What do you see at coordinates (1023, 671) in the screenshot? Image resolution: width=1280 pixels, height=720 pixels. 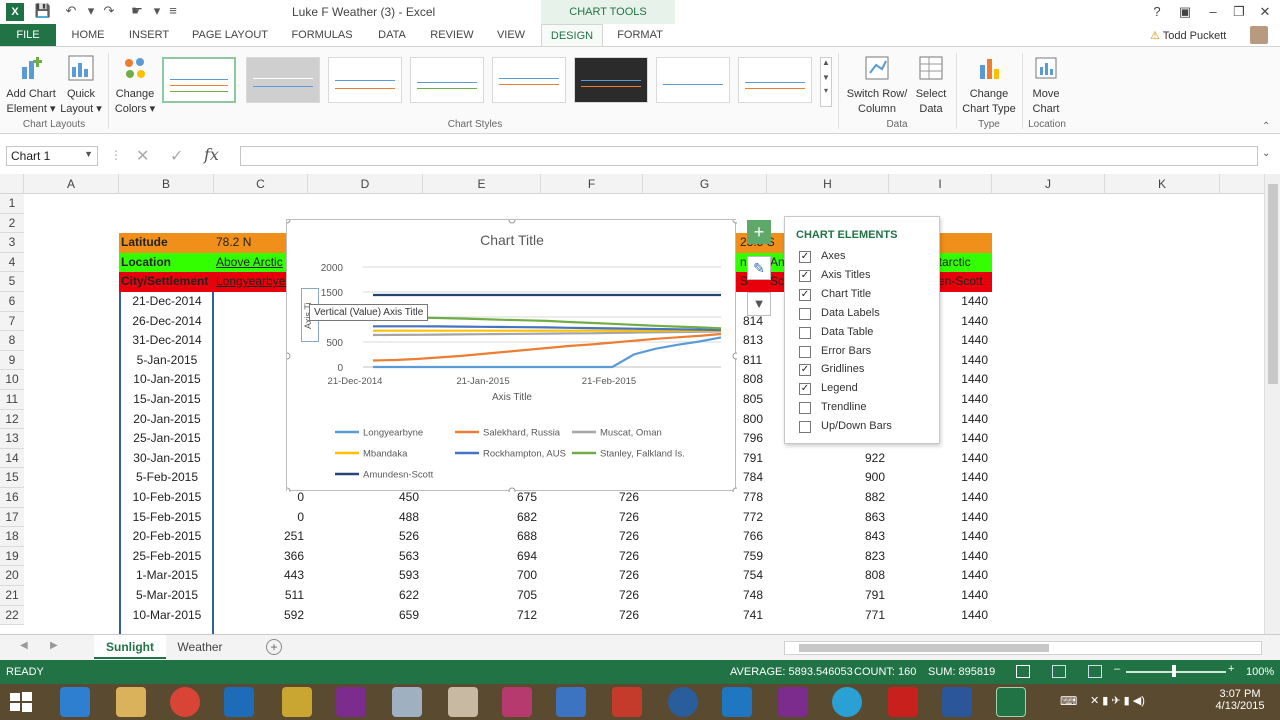 I see `normal-view-icon` at bounding box center [1023, 671].